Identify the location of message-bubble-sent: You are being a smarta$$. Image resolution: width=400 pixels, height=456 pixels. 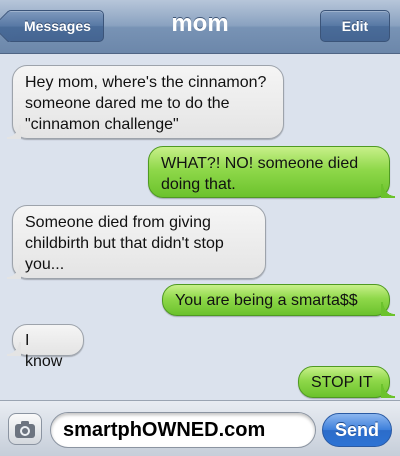
(278, 300).